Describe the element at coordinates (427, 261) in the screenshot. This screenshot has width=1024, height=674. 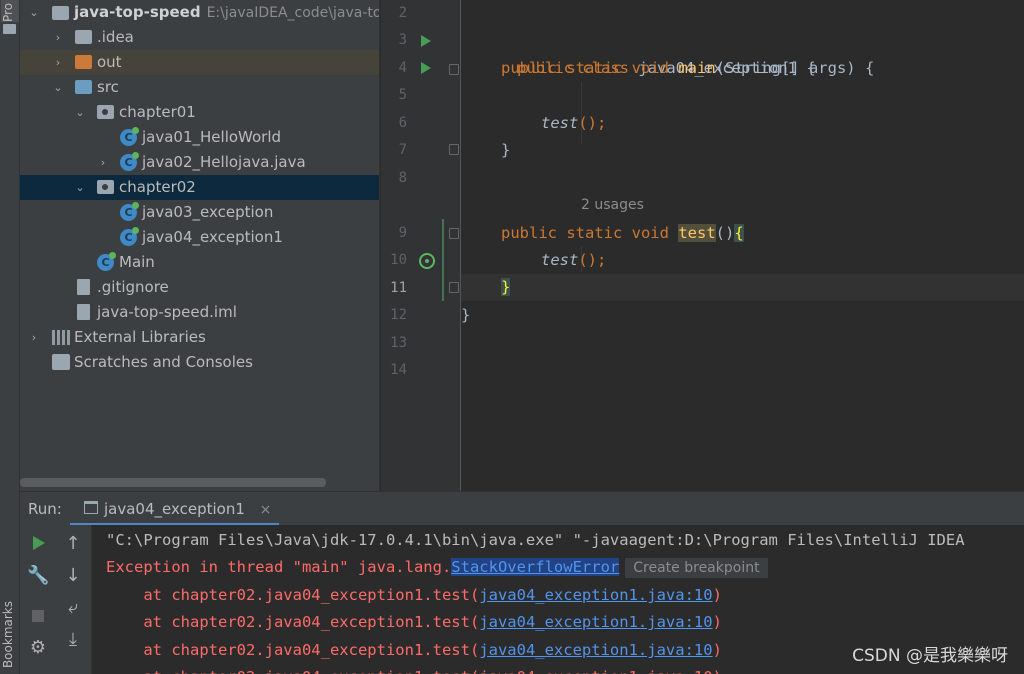
I see `recursive-call-icon` at that location.